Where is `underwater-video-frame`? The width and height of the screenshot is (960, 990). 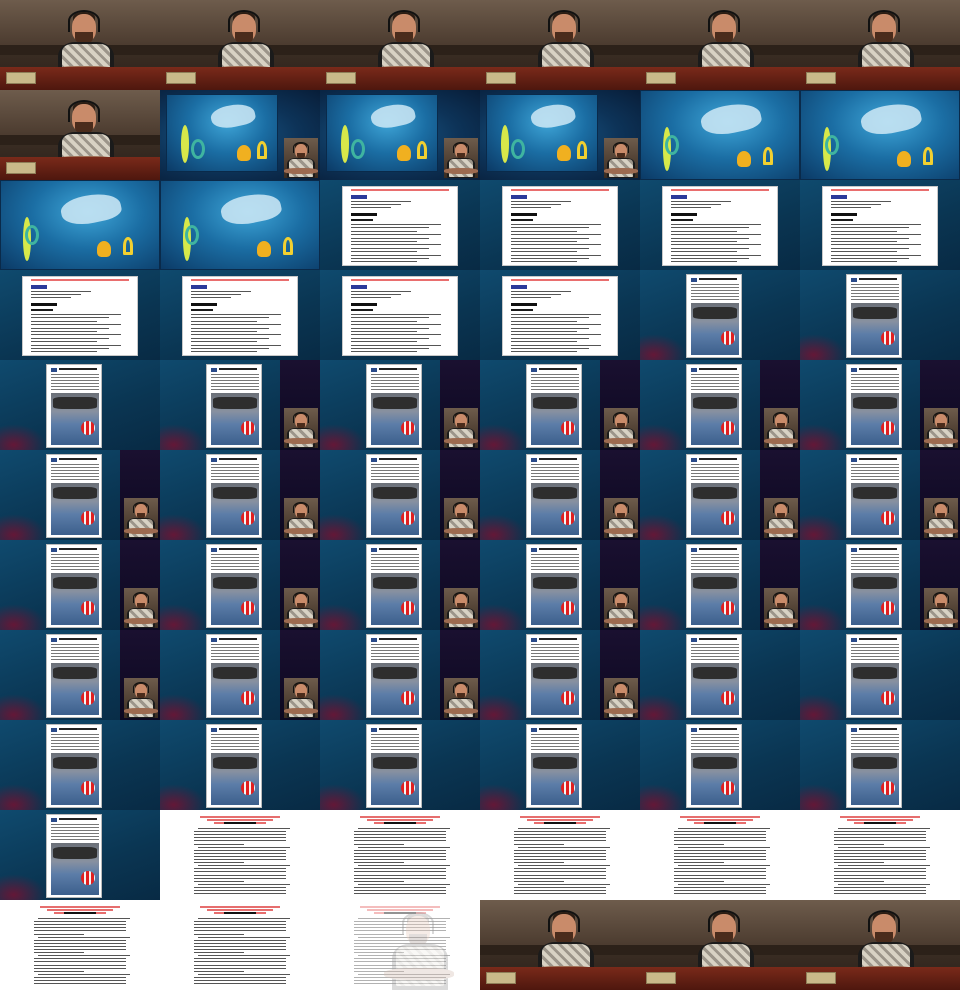
underwater-video-frame is located at coordinates (240, 225).